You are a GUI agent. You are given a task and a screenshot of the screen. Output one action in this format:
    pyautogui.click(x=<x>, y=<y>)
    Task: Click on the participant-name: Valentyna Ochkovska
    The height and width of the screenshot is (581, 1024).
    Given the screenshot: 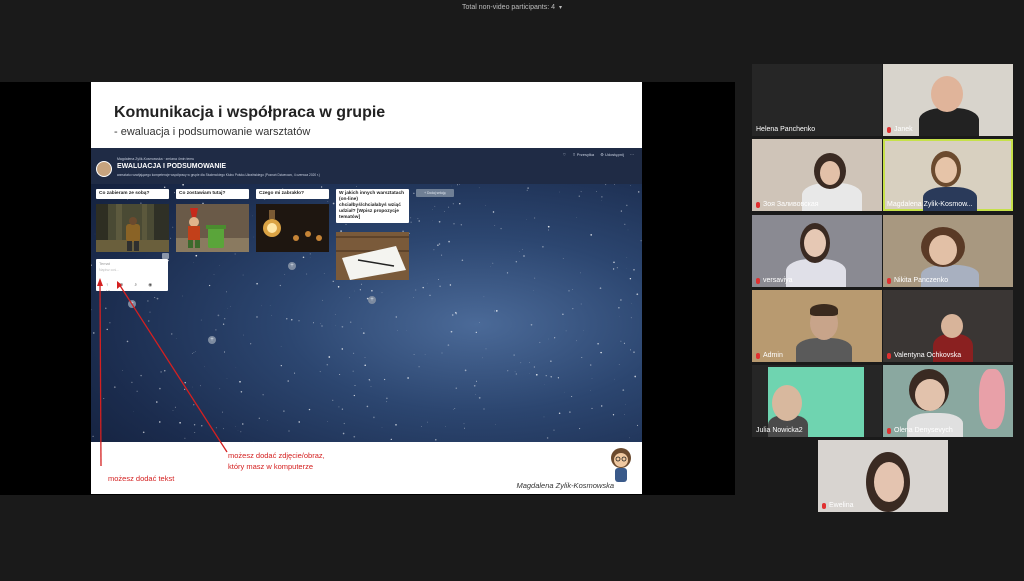 What is the action you would take?
    pyautogui.click(x=924, y=355)
    